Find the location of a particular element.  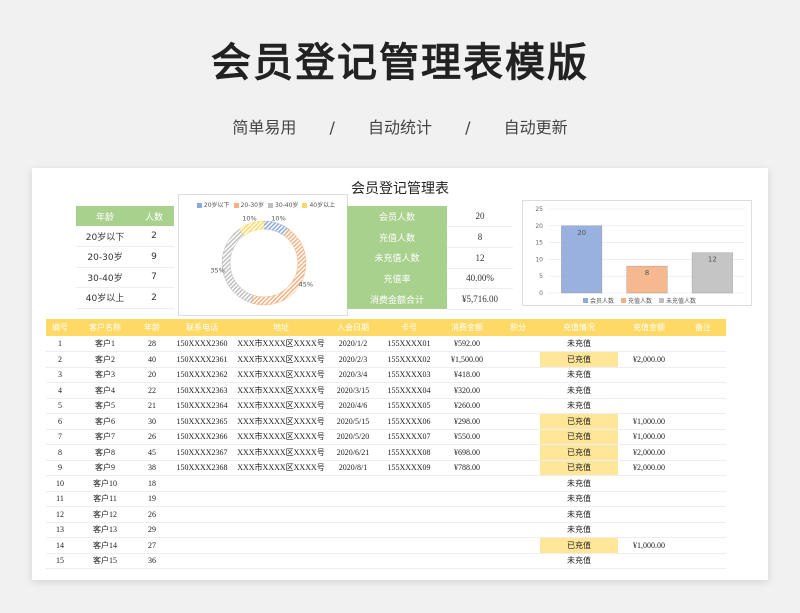

table-cell: 155XXXX08 is located at coordinates (409, 452).